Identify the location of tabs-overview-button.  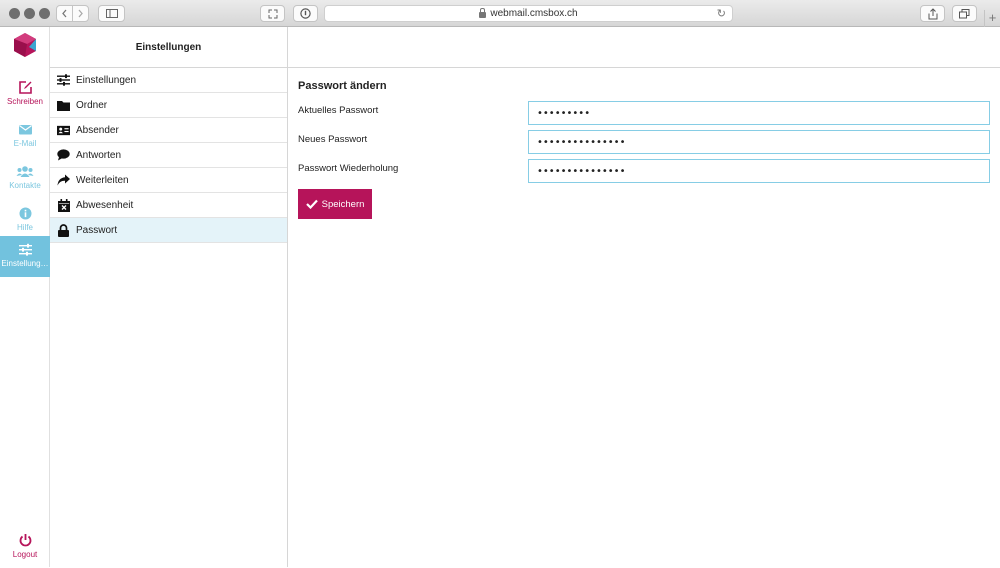
(964, 13).